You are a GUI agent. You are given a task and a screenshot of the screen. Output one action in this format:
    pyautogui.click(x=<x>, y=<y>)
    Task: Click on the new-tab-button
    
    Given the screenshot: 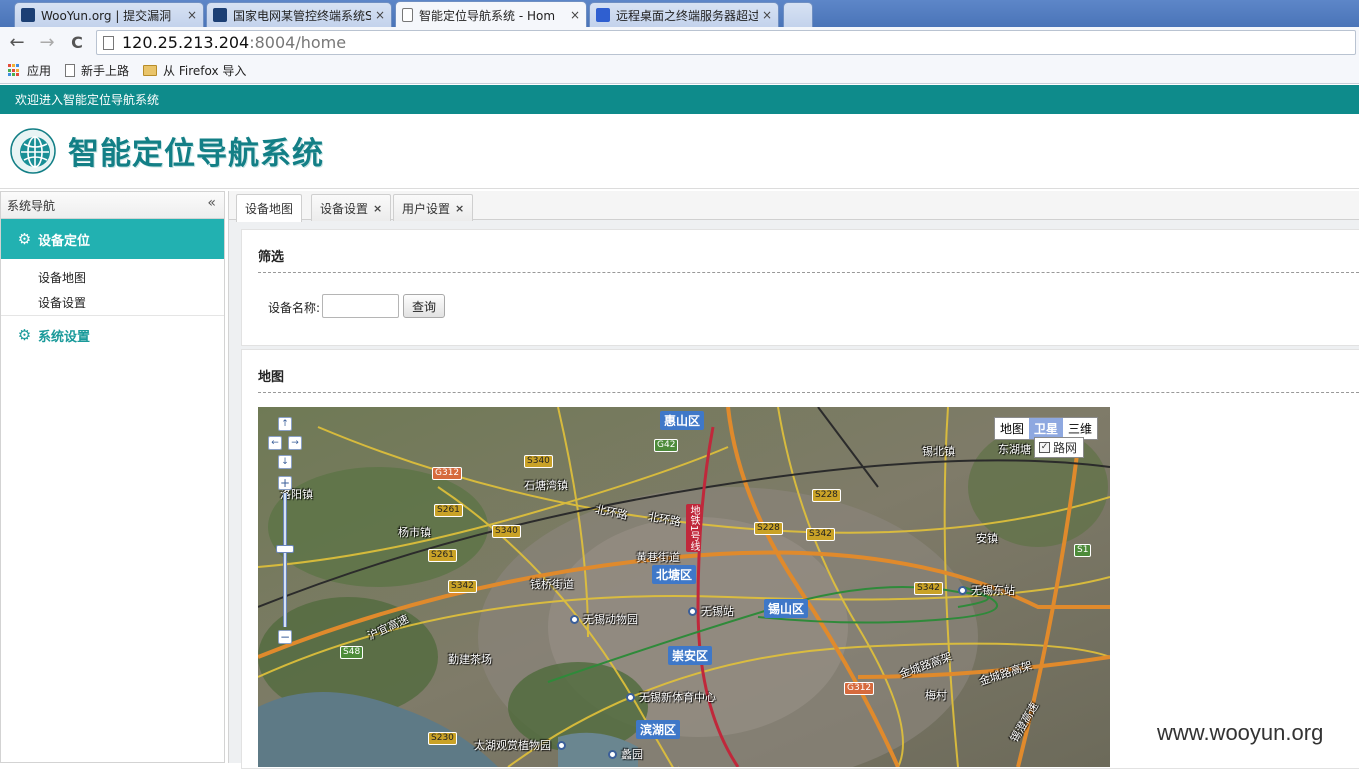 What is the action you would take?
    pyautogui.click(x=798, y=14)
    